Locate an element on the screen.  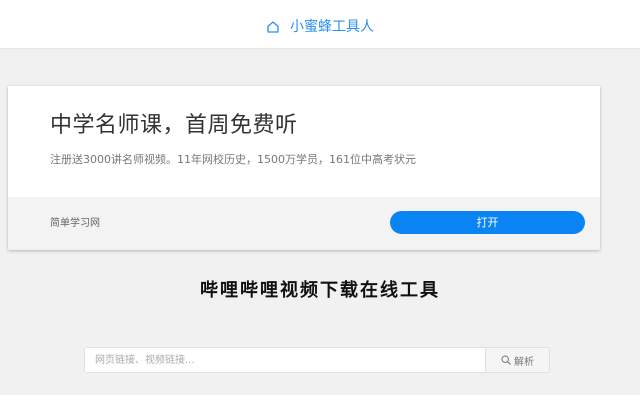
ad-title: 中学名师课，首周免费听 is located at coordinates (174, 125).